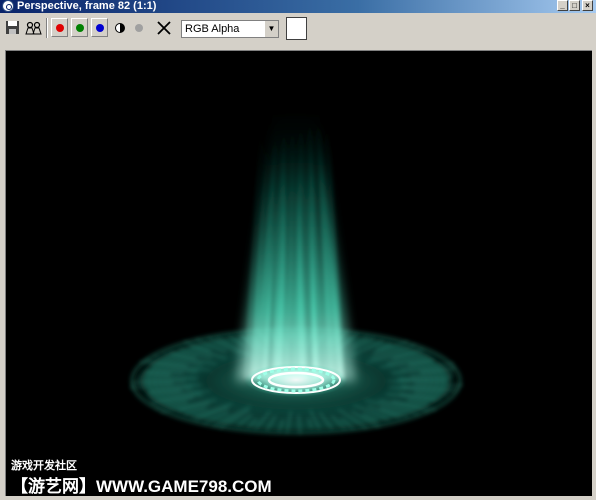 This screenshot has width=596, height=500. What do you see at coordinates (141, 486) in the screenshot?
I see `watermark-line-2: 【游艺网】WWW.GAME798.COM` at bounding box center [141, 486].